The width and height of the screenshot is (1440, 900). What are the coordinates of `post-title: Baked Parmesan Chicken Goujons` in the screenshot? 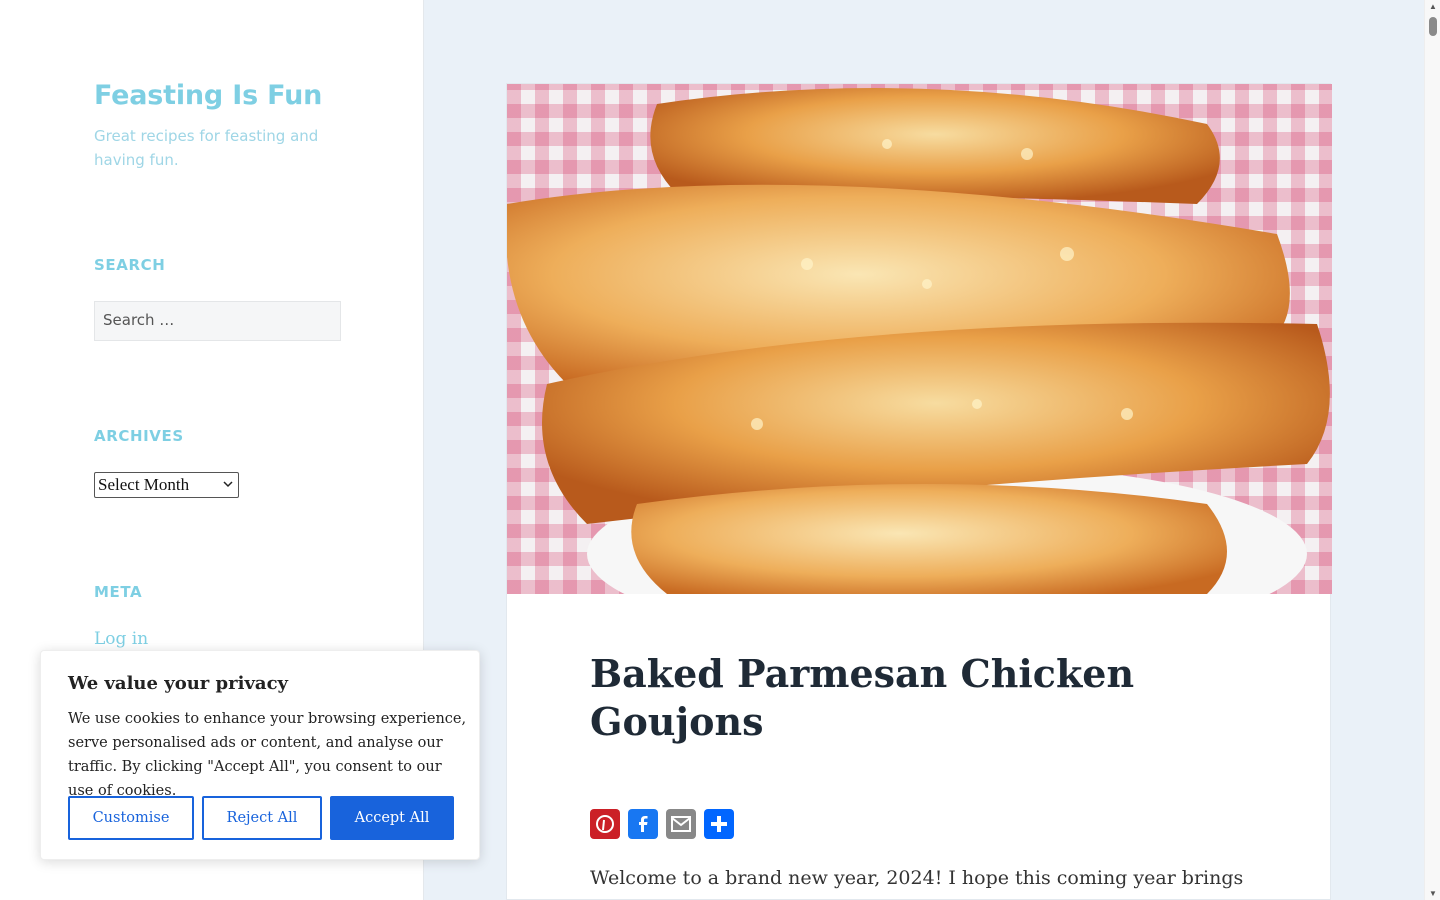 It's located at (870, 698).